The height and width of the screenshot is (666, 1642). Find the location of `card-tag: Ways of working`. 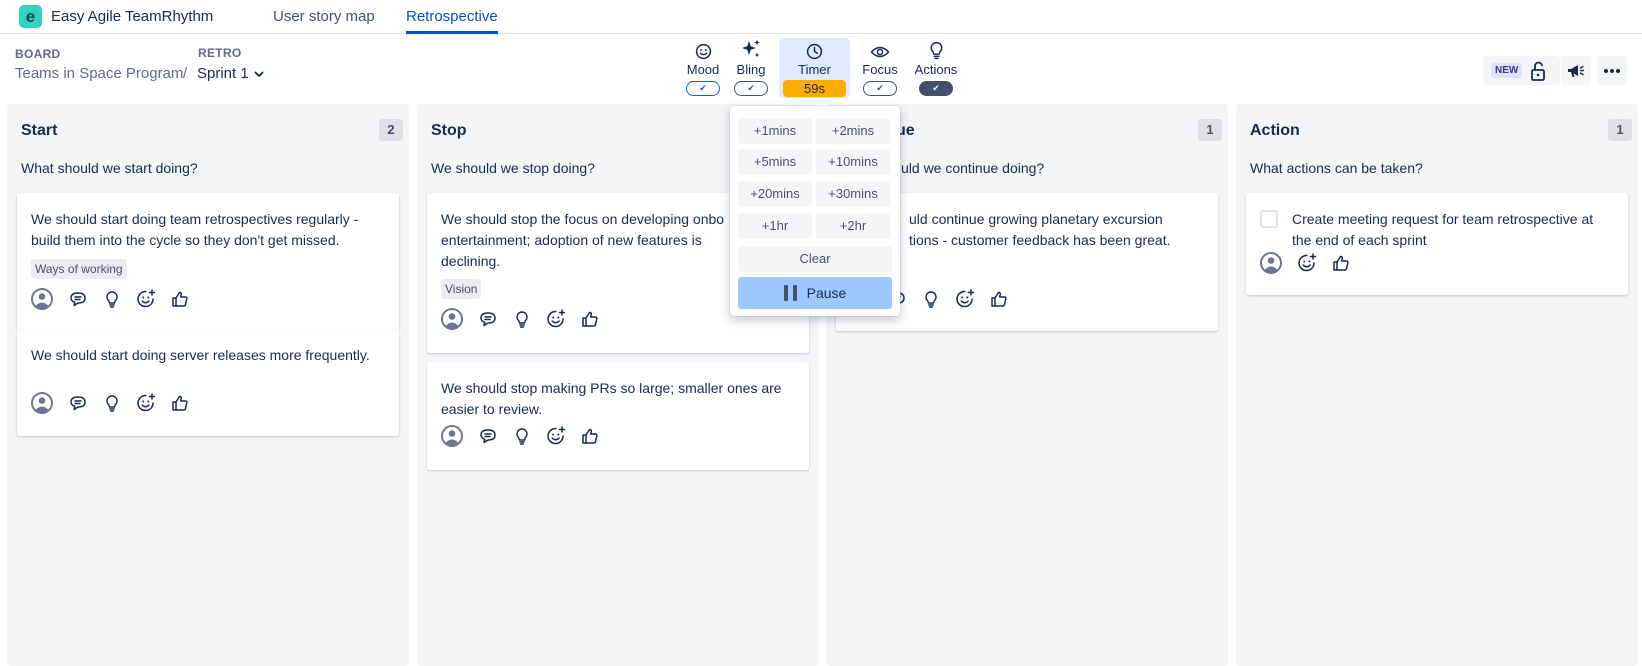

card-tag: Ways of working is located at coordinates (79, 269).